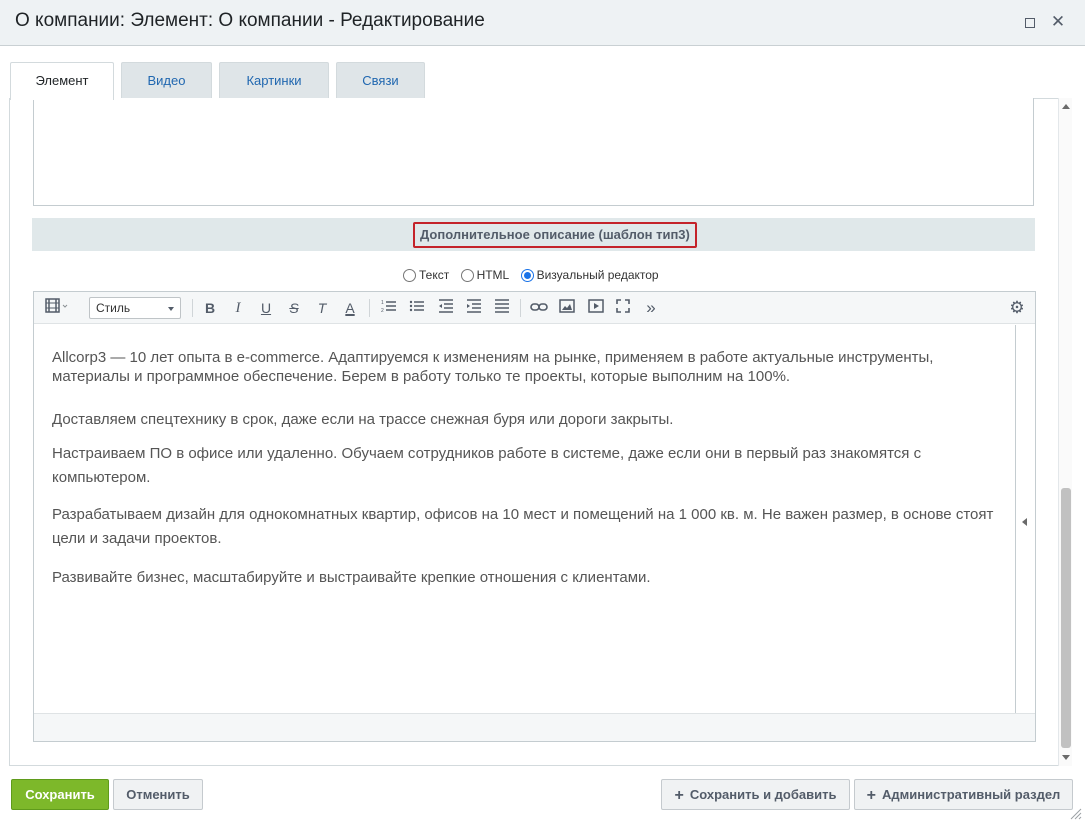 The height and width of the screenshot is (823, 1085). I want to click on image-icon, so click(567, 308).